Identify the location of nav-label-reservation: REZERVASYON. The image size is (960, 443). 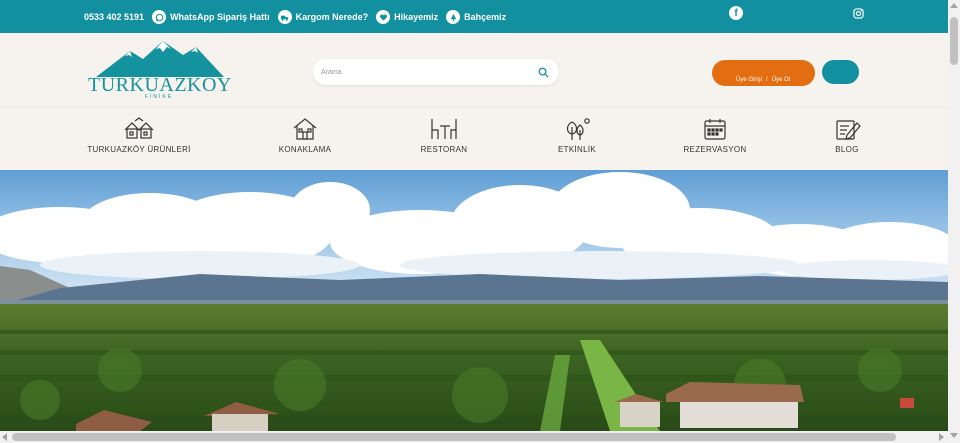
(715, 149).